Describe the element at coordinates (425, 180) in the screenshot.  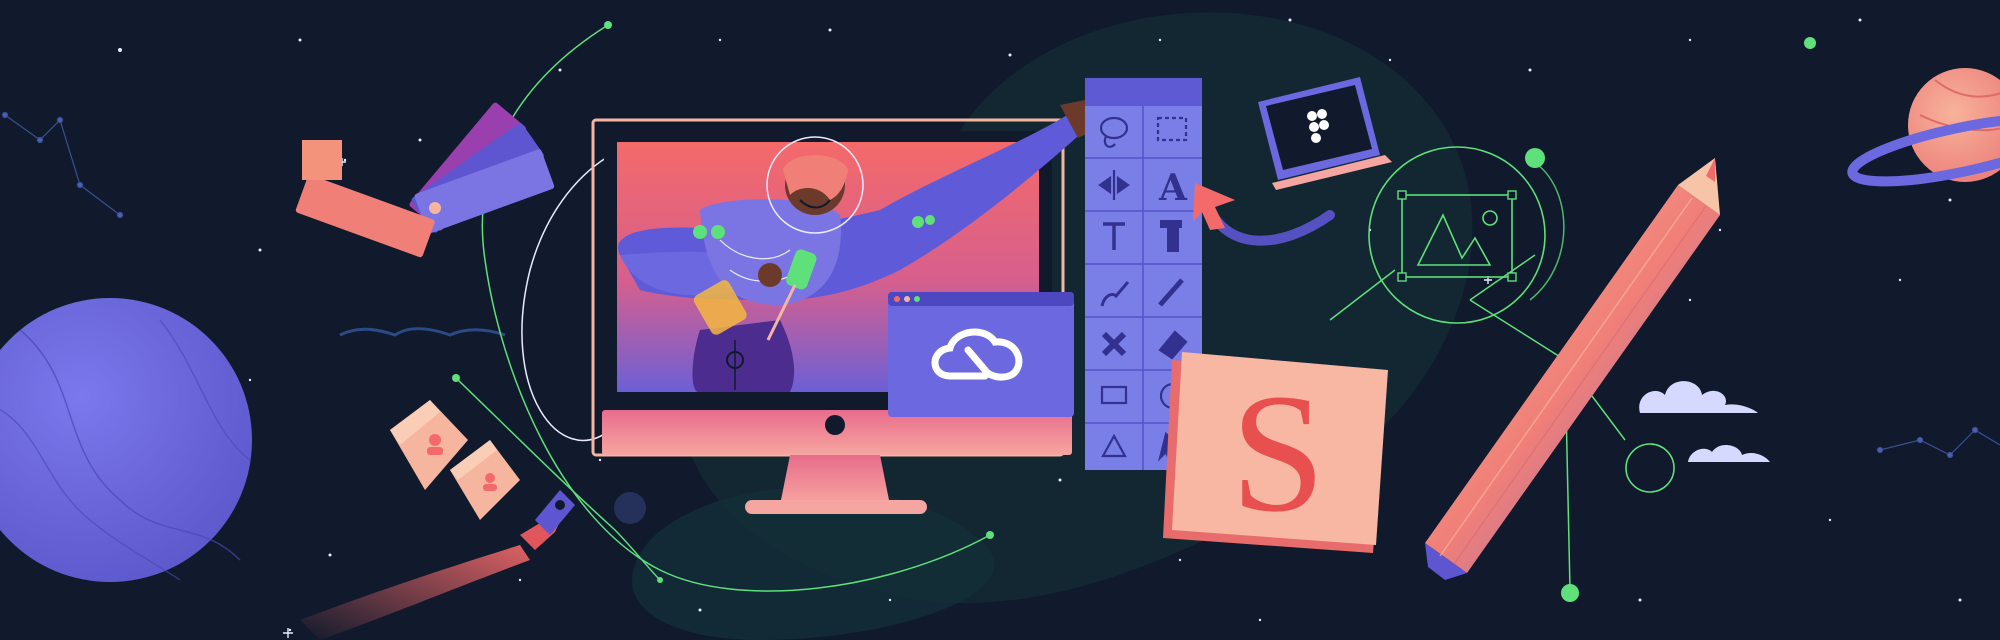
I see `color-swatches` at that location.